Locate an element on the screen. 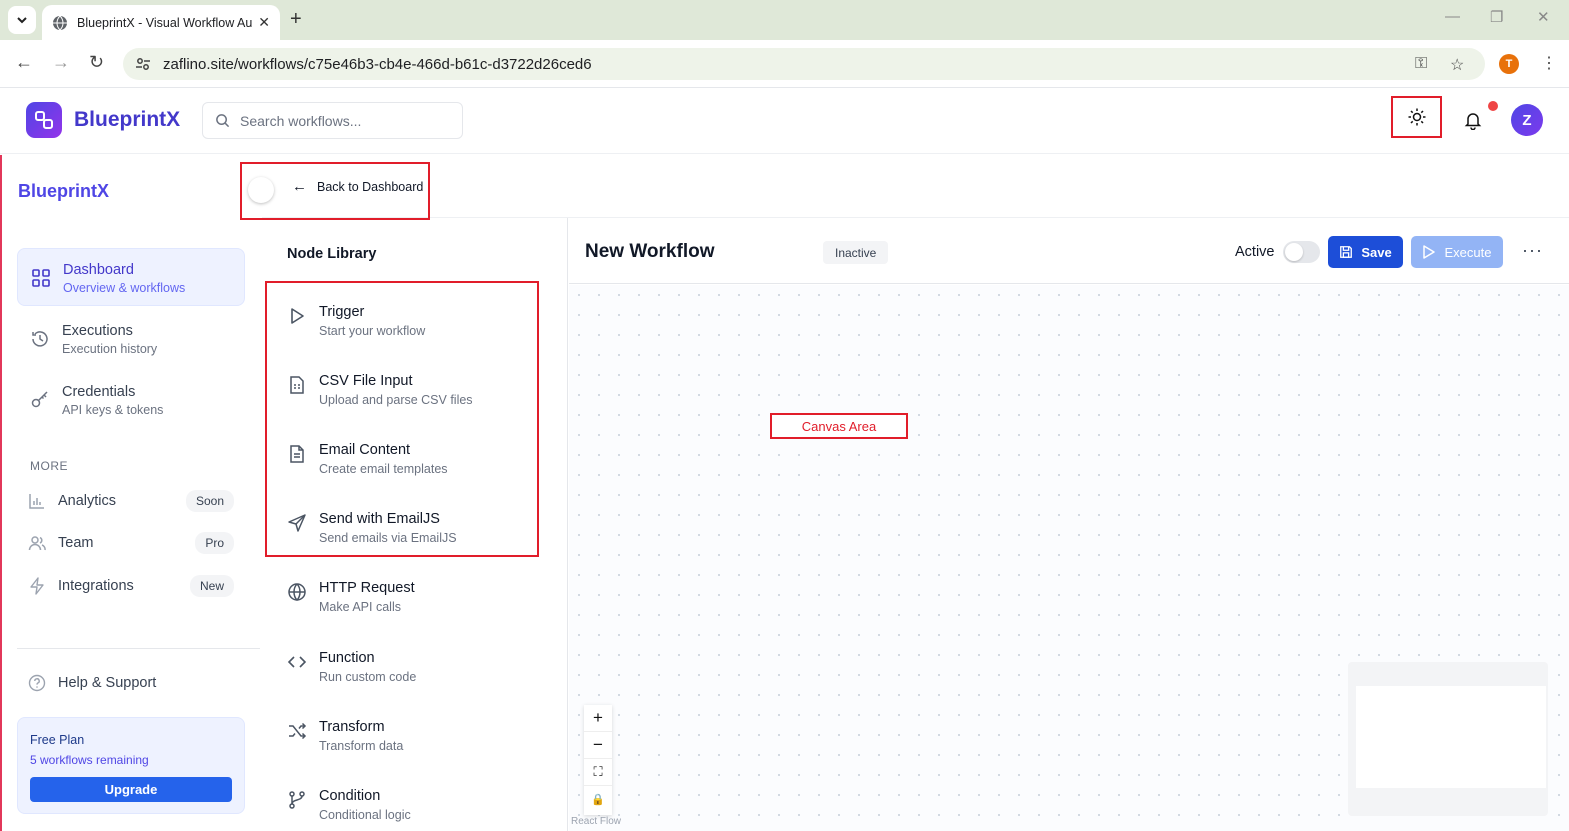 The width and height of the screenshot is (1569, 831). save-icon is located at coordinates (1346, 252).